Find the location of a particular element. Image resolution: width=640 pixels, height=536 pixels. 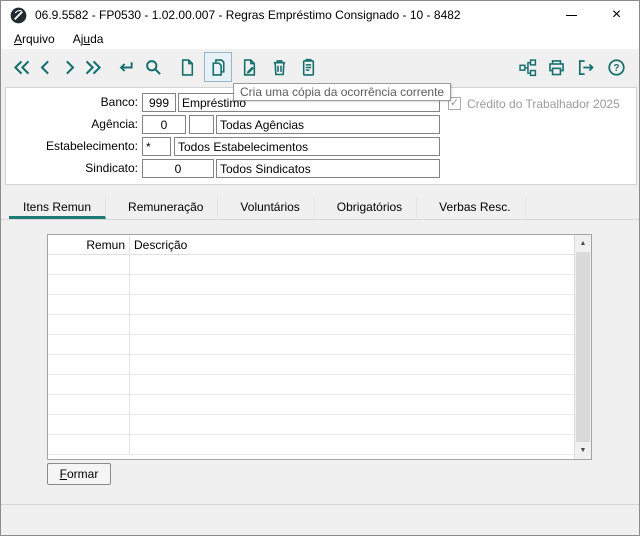

edit-document-icon is located at coordinates (249, 67).